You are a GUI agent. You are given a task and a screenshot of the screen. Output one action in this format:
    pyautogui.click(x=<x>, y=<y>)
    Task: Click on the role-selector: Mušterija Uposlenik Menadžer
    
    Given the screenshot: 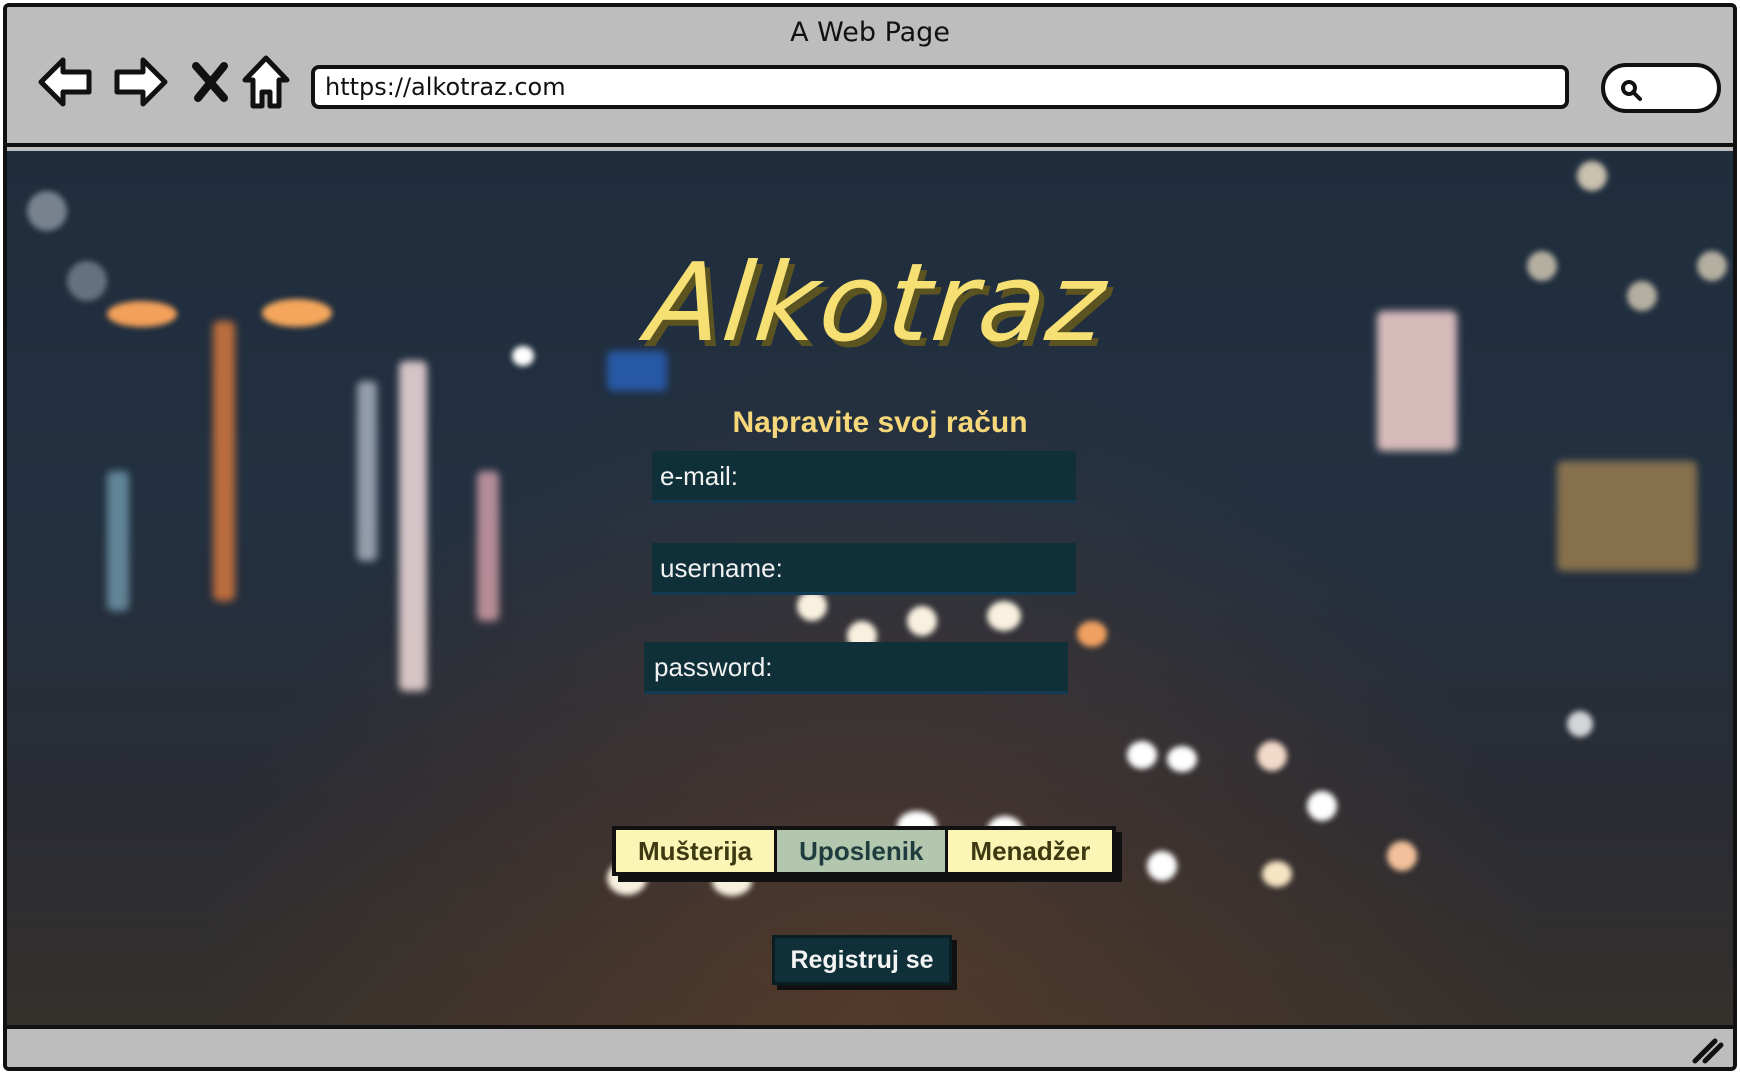 What is the action you would take?
    pyautogui.click(x=864, y=851)
    